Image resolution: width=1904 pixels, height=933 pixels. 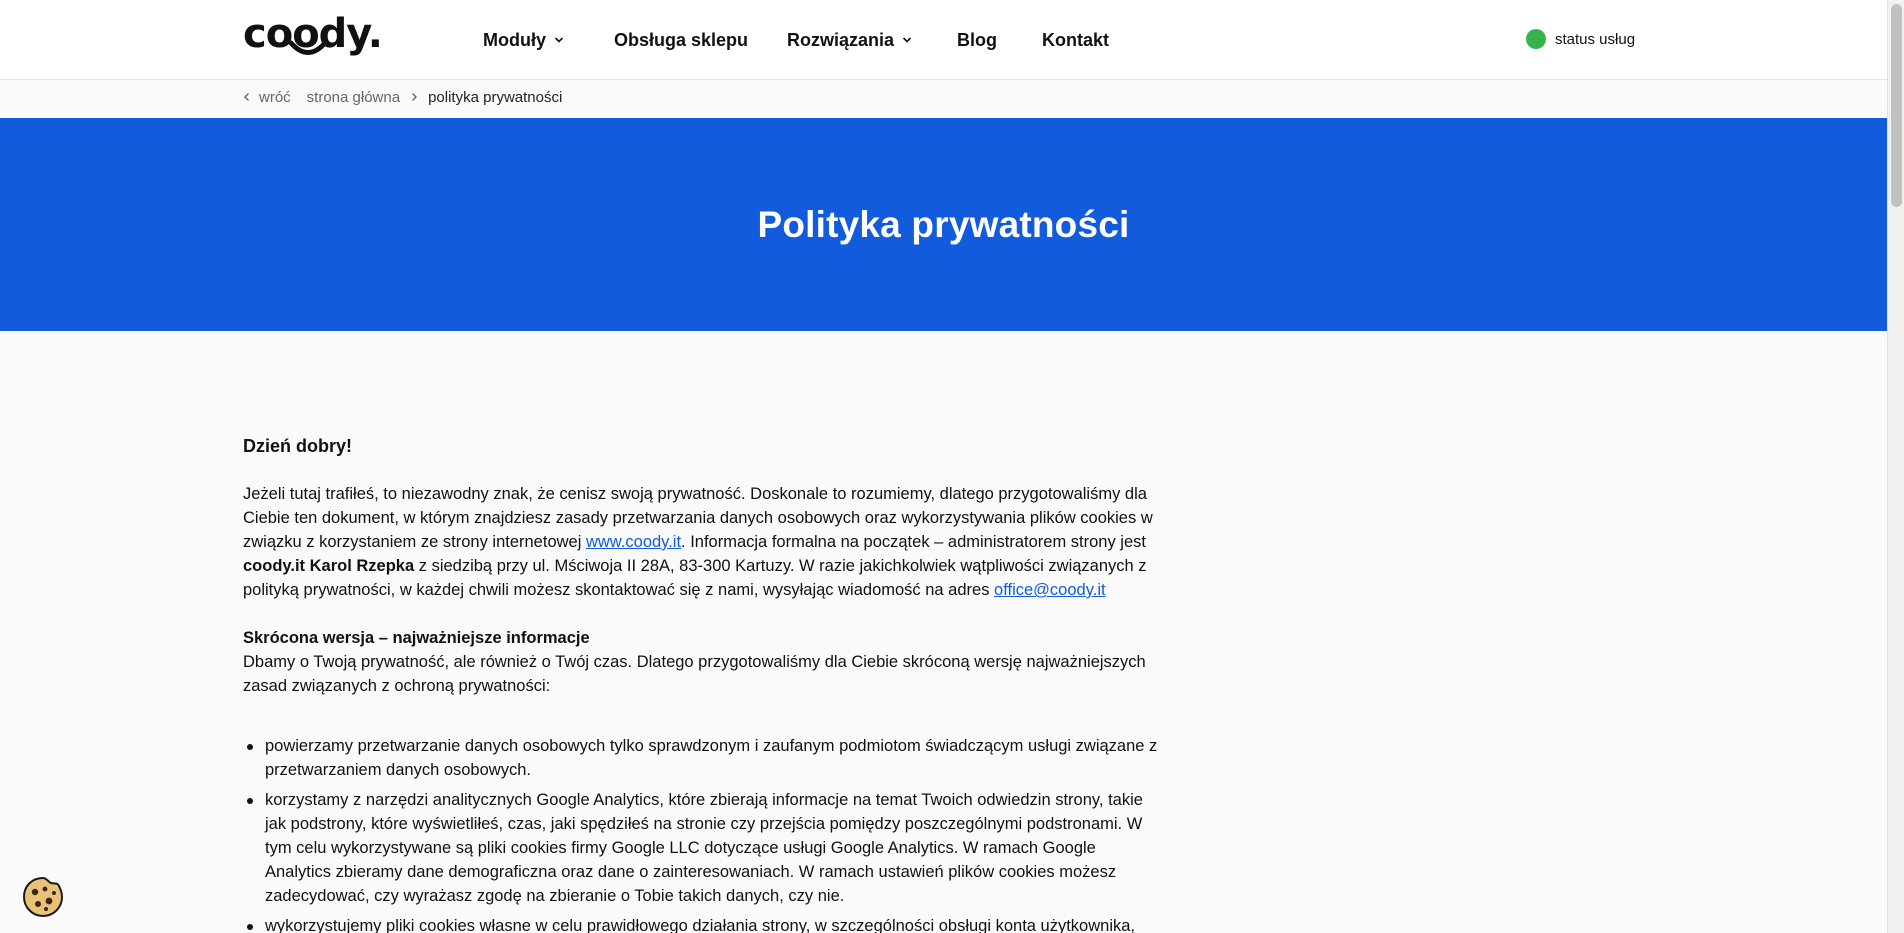 I want to click on nav-label: Moduły, so click(x=514, y=40).